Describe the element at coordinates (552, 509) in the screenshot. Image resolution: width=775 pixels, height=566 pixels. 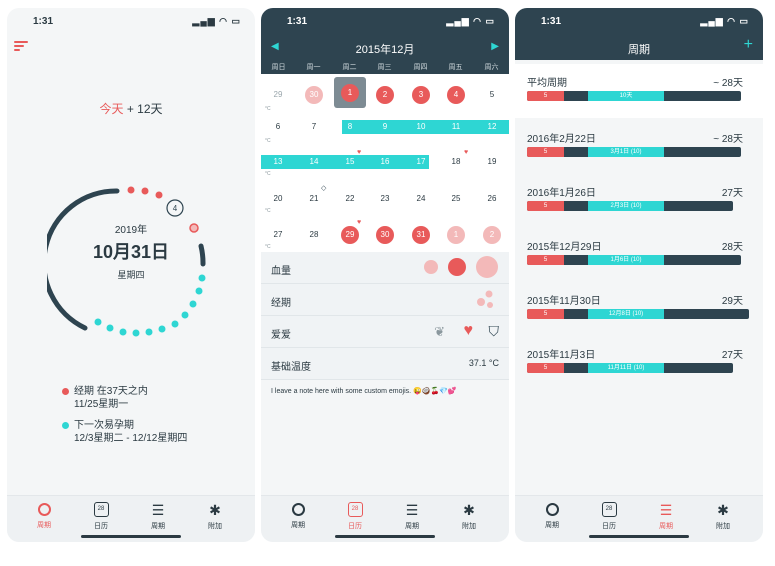
I see `circle-icon` at that location.